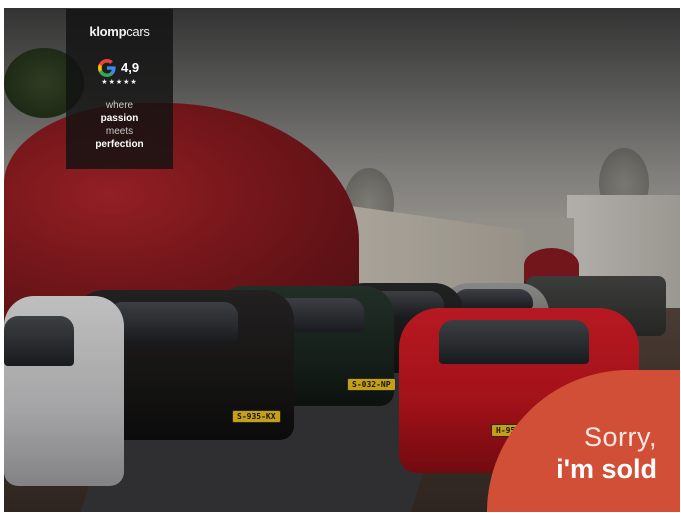  Describe the element at coordinates (620, 437) in the screenshot. I see `sold-banner-line1: Sorry,` at that location.